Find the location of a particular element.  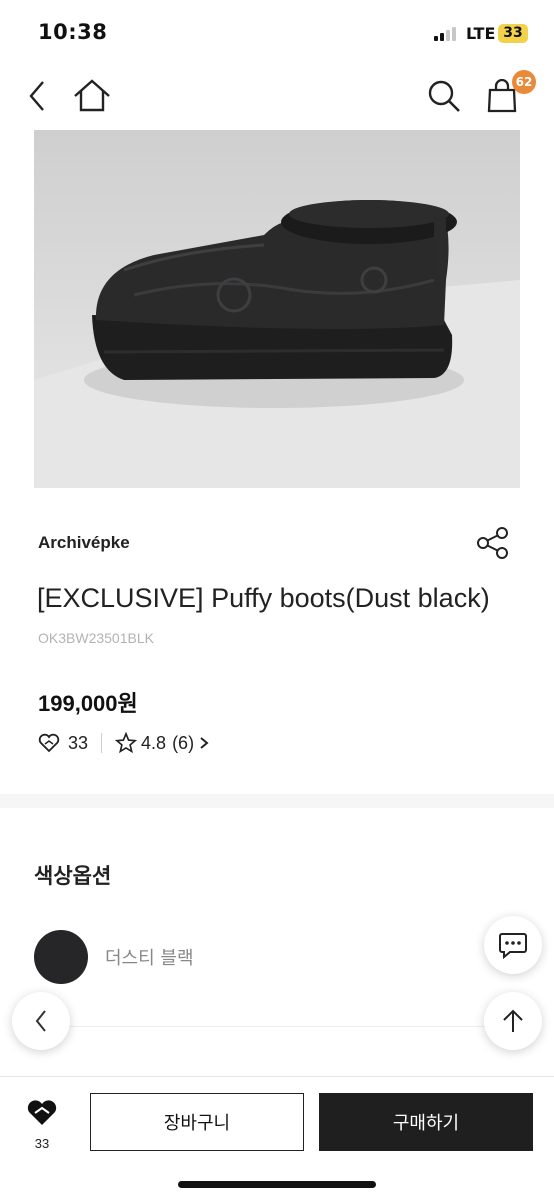

home-indicator is located at coordinates (277, 1184).